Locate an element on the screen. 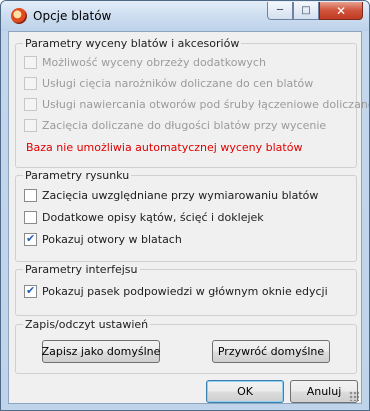  minimize-button: ─ is located at coordinates (280, 11).